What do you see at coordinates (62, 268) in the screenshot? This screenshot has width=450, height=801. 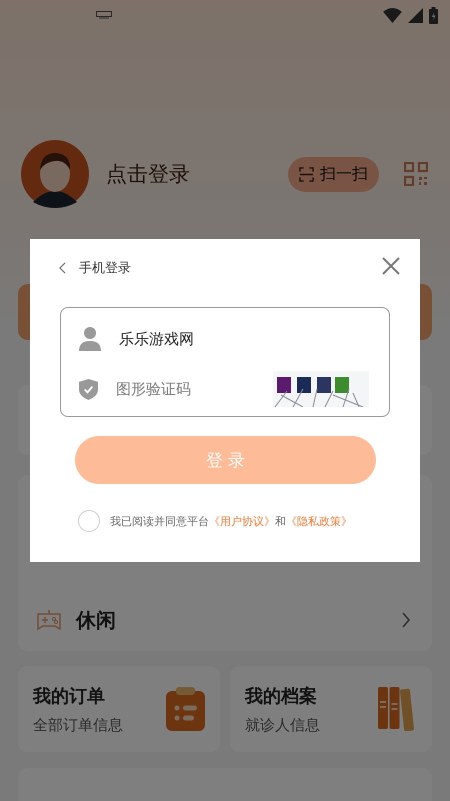 I see `back-button` at bounding box center [62, 268].